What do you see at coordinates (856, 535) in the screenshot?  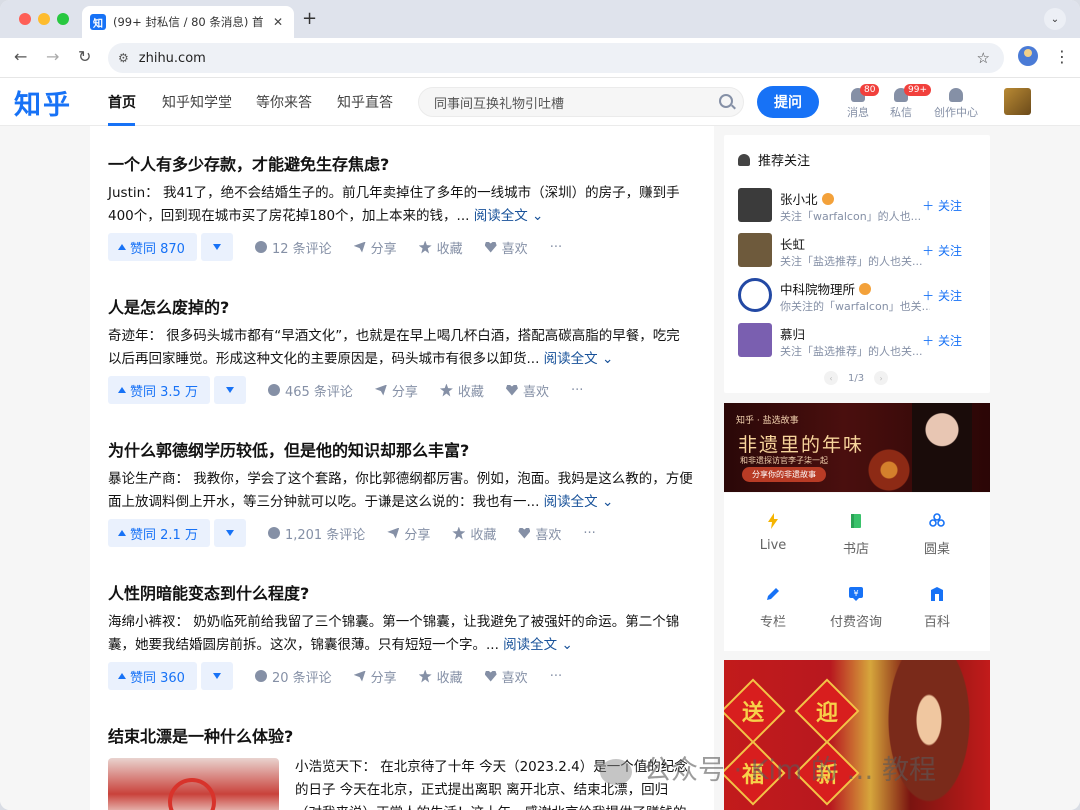 I see `tool-bookstore: 书店` at bounding box center [856, 535].